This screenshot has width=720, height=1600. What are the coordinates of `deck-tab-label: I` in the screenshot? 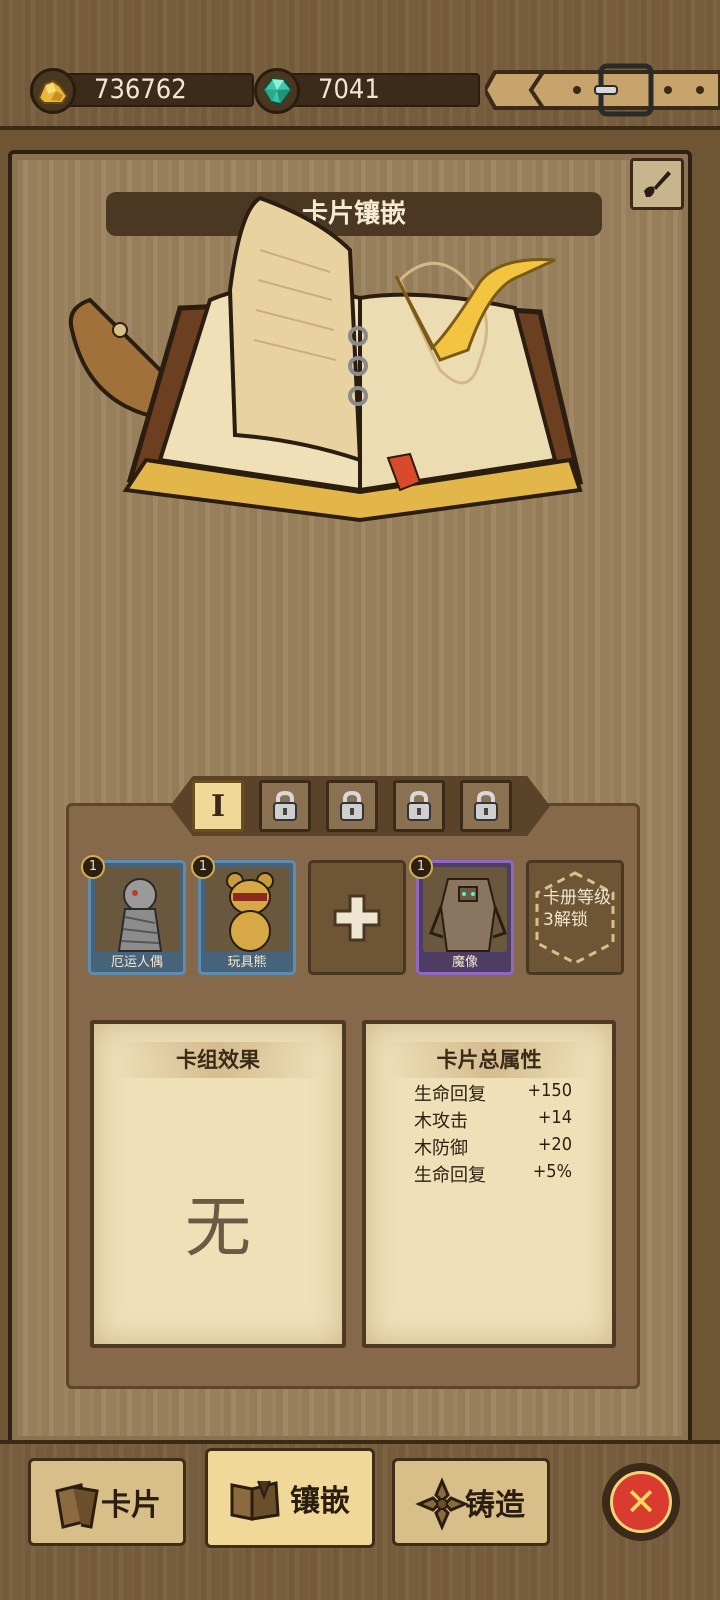 It's located at (218, 806).